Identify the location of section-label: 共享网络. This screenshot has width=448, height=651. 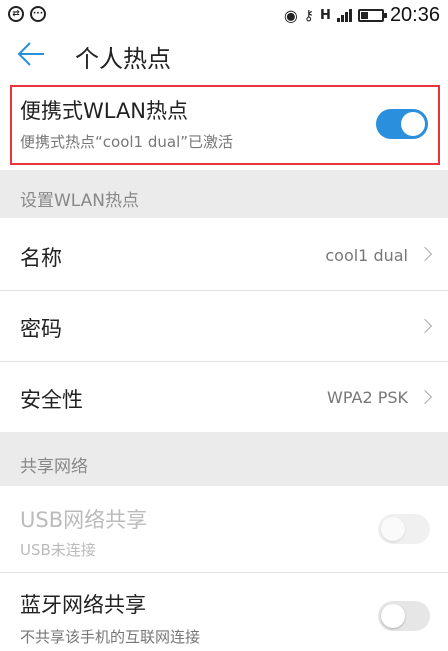
(54, 467).